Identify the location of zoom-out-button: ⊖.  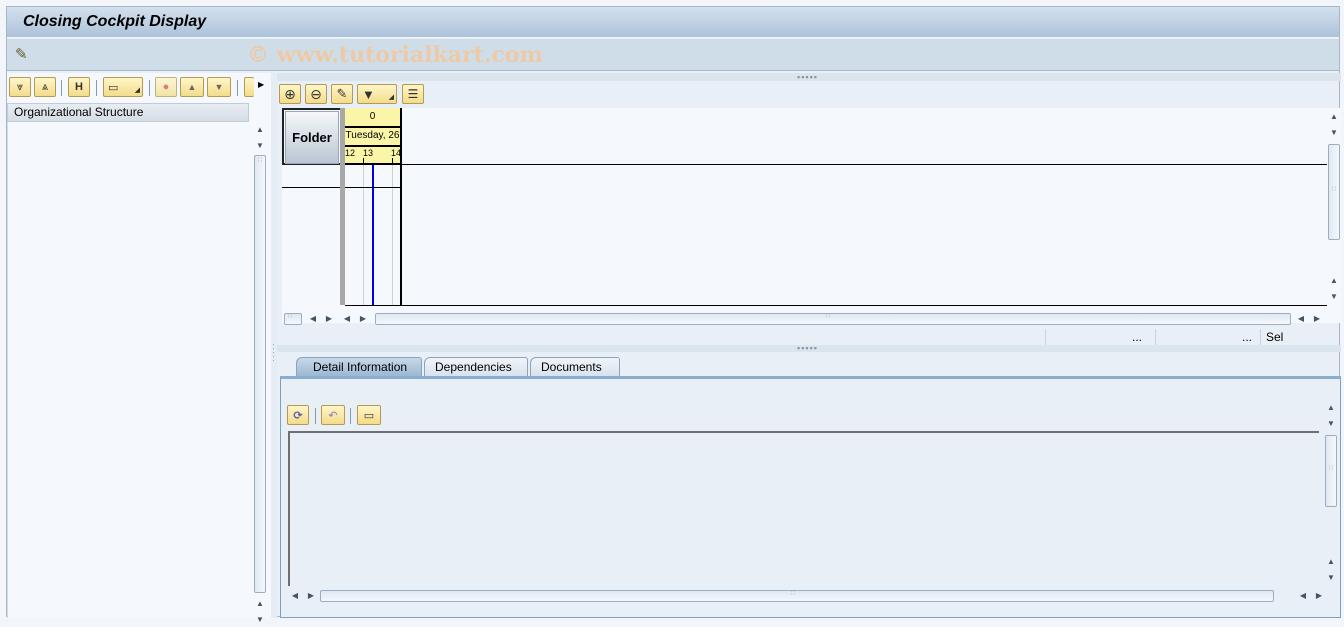
(316, 94).